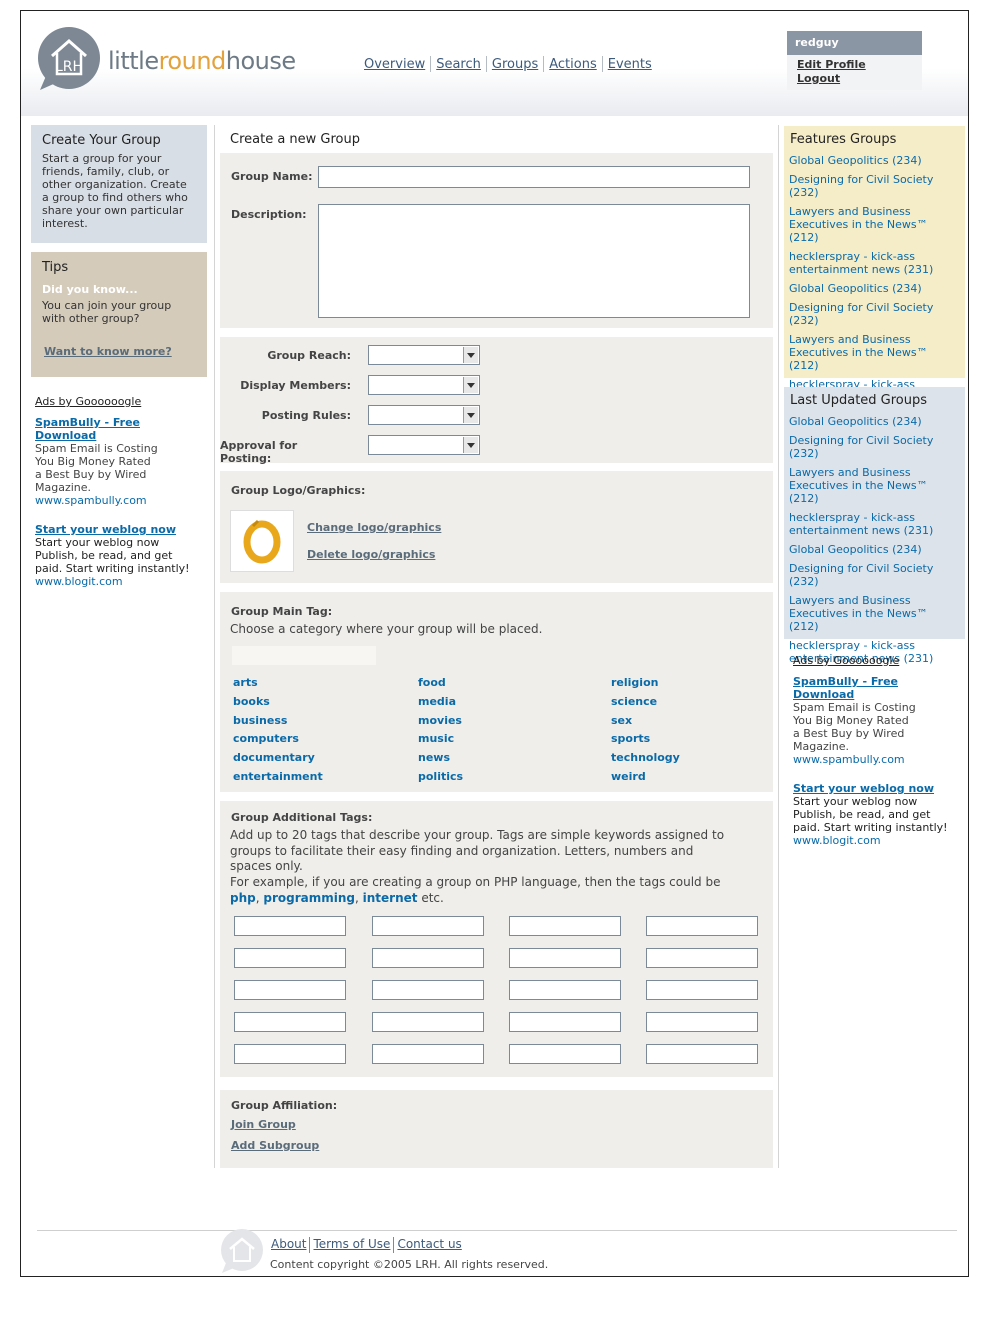  What do you see at coordinates (534, 261) in the screenshot?
I see `description-textarea` at bounding box center [534, 261].